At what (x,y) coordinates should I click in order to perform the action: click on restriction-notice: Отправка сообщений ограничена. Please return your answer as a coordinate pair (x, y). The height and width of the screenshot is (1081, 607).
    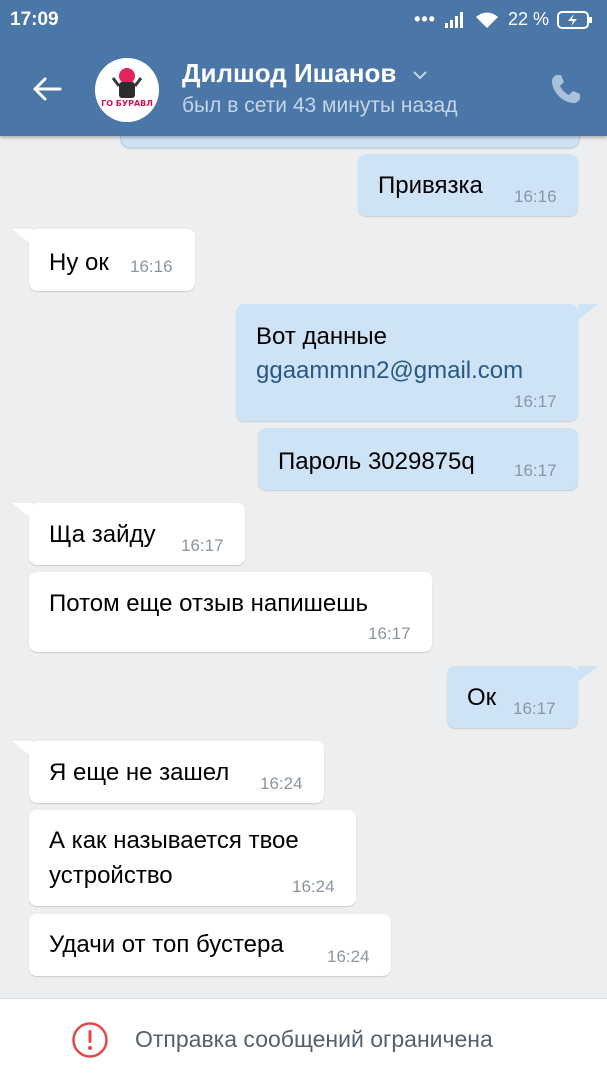
    Looking at the image, I should click on (314, 1039).